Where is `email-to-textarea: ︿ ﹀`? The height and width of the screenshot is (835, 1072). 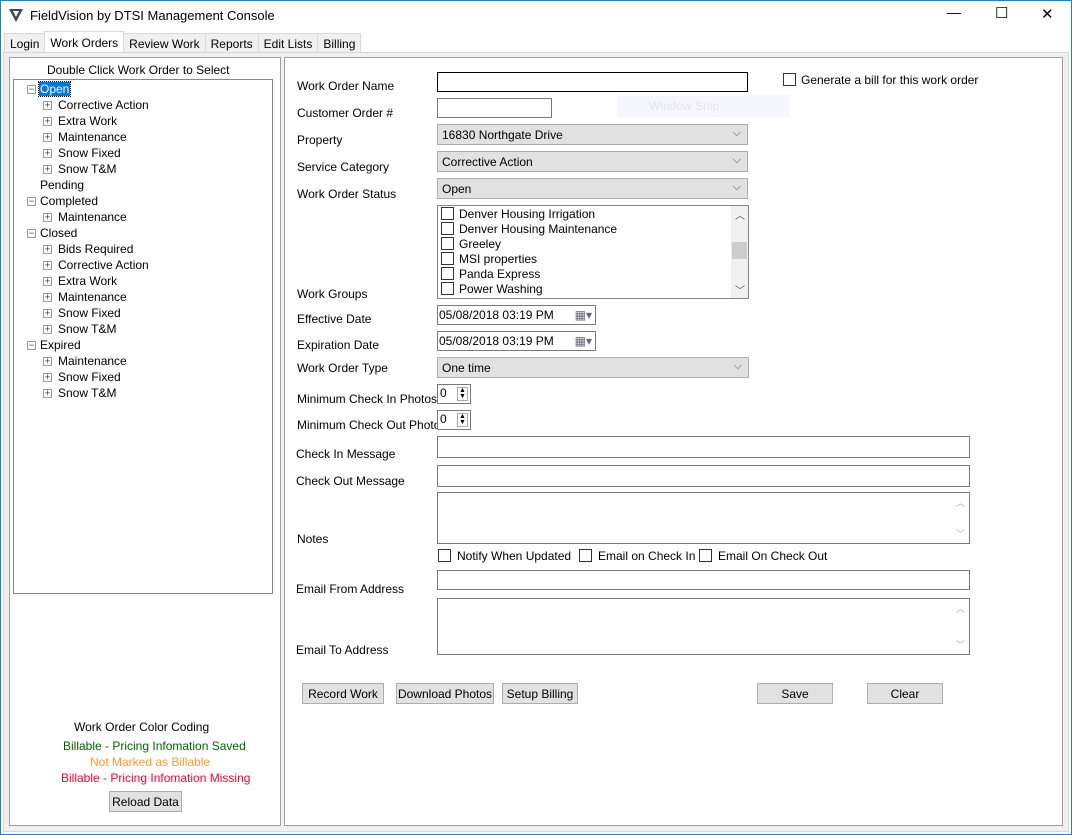
email-to-textarea: ︿ ﹀ is located at coordinates (703, 626).